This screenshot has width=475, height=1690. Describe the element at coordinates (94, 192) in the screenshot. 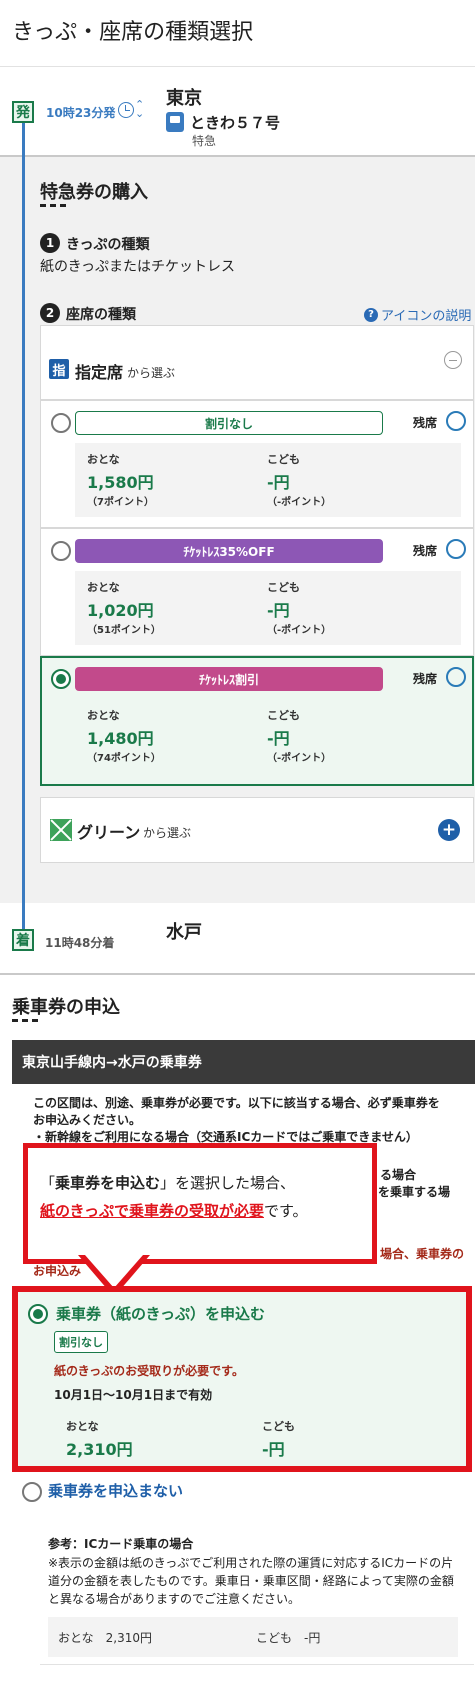

I see `express-section-title: 特急券の購入` at that location.